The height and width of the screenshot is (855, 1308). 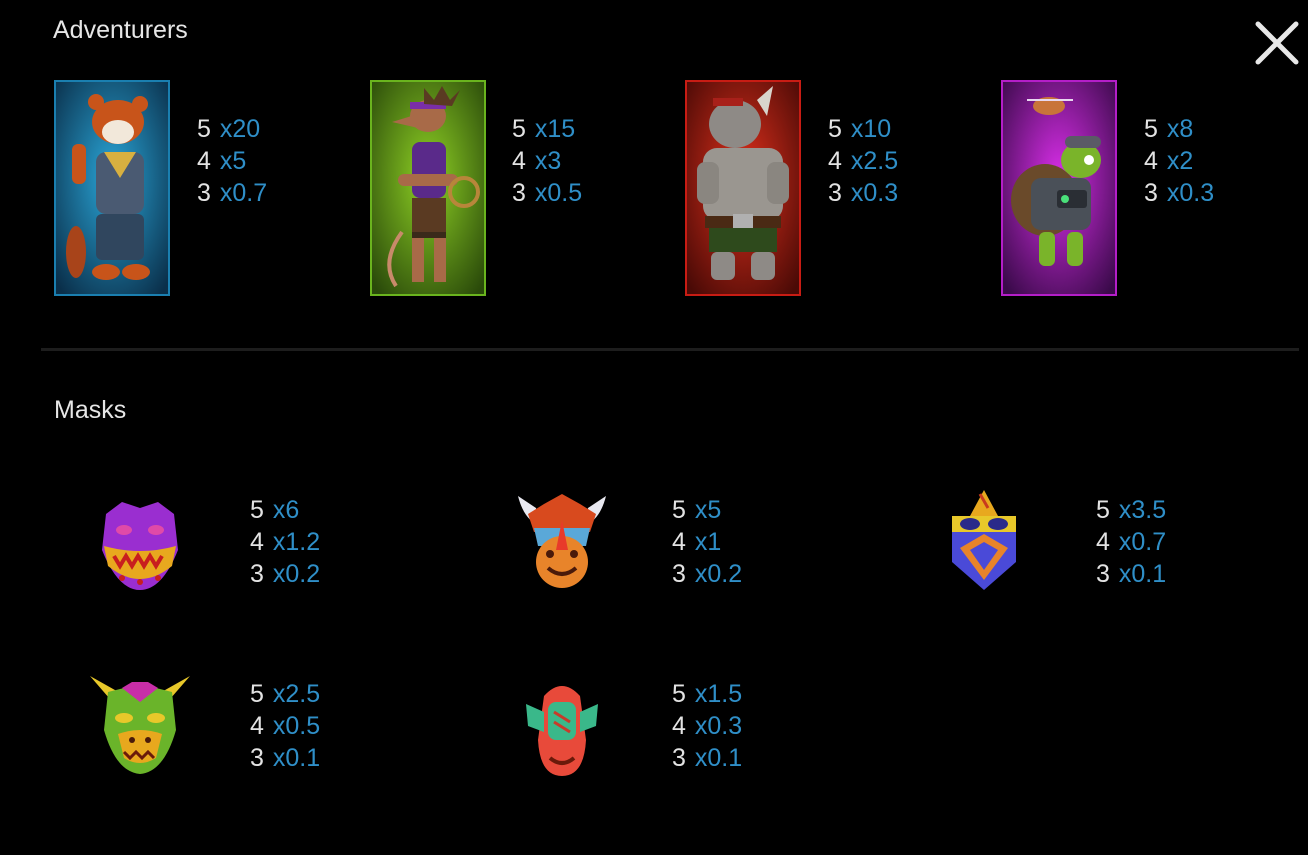 I want to click on mask-paytable-green-horned: 5 x2.5 4 x0.5 3 x0.1, so click(x=285, y=726).